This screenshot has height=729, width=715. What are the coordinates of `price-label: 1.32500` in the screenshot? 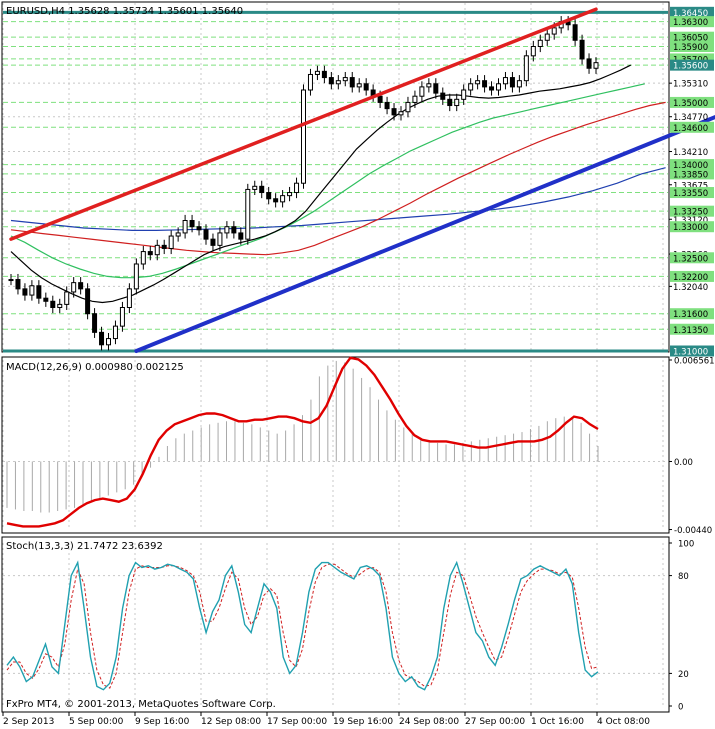 It's located at (690, 259).